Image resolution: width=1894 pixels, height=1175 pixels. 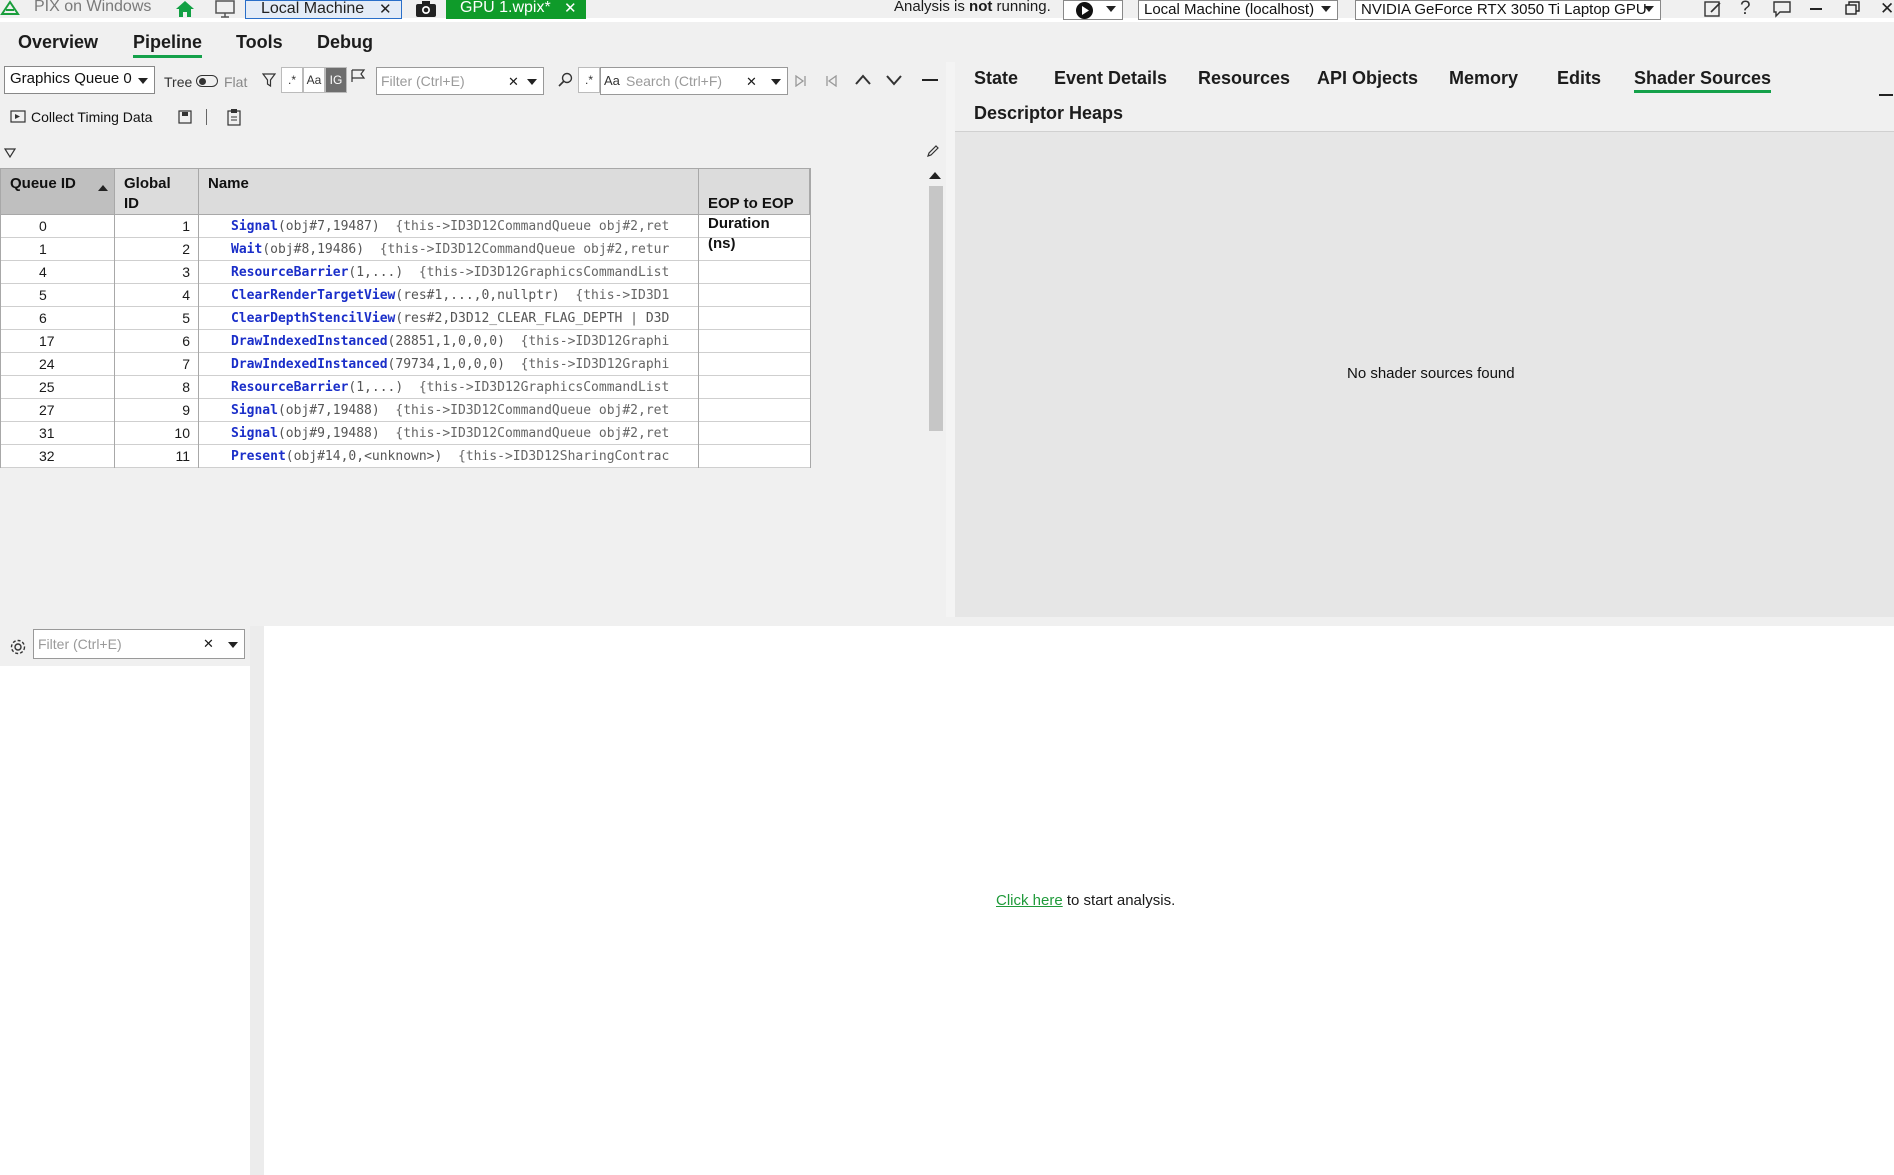 What do you see at coordinates (801, 81) in the screenshot?
I see `next-result-icon` at bounding box center [801, 81].